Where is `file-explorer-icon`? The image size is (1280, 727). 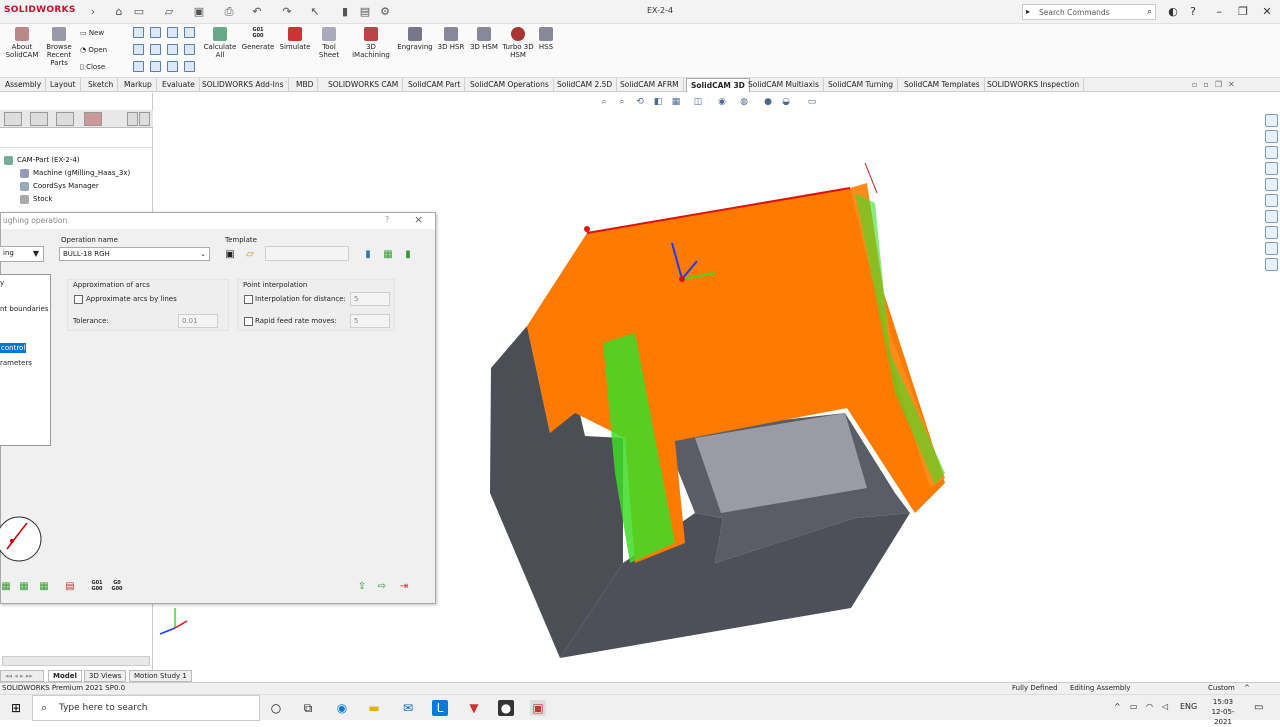
file-explorer-icon is located at coordinates (1271, 152).